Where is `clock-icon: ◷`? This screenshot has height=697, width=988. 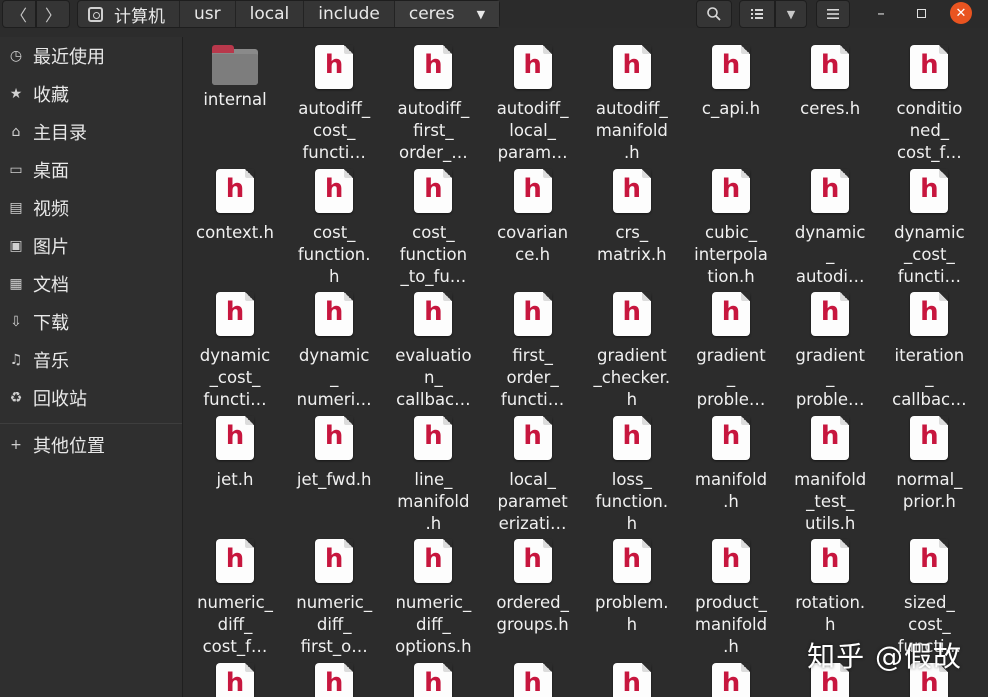 clock-icon: ◷ is located at coordinates (16, 56).